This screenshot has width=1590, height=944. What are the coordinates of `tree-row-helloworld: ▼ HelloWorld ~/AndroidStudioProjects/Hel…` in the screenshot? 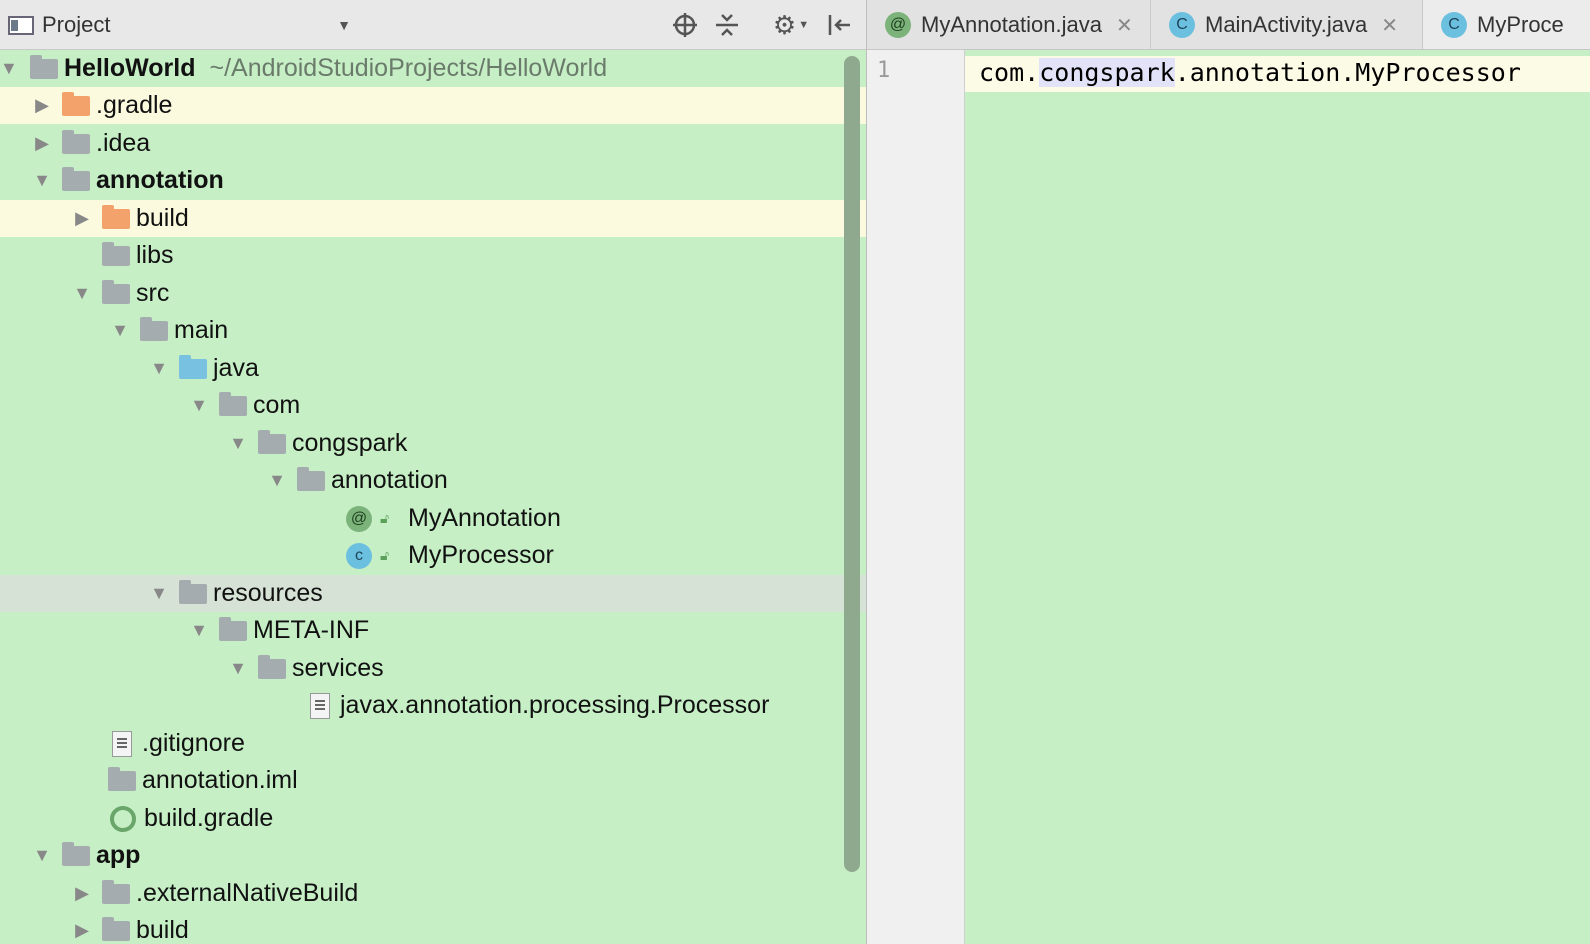 It's located at (419, 68).